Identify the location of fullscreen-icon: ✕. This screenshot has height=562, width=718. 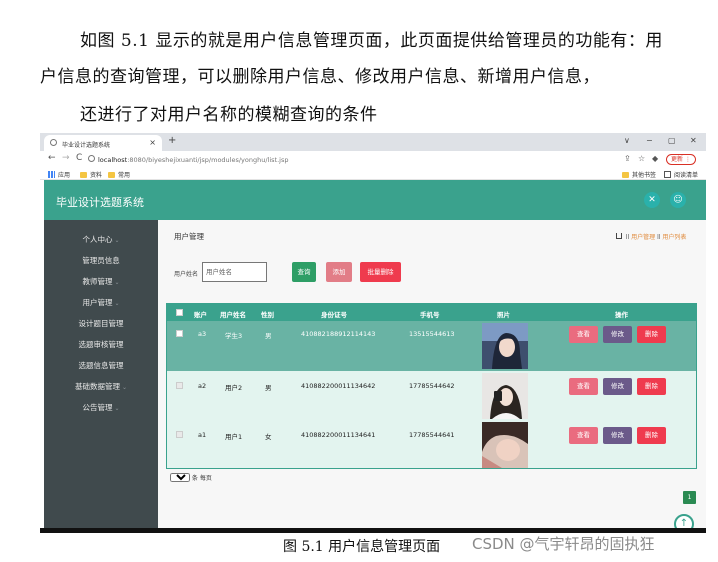
(652, 200).